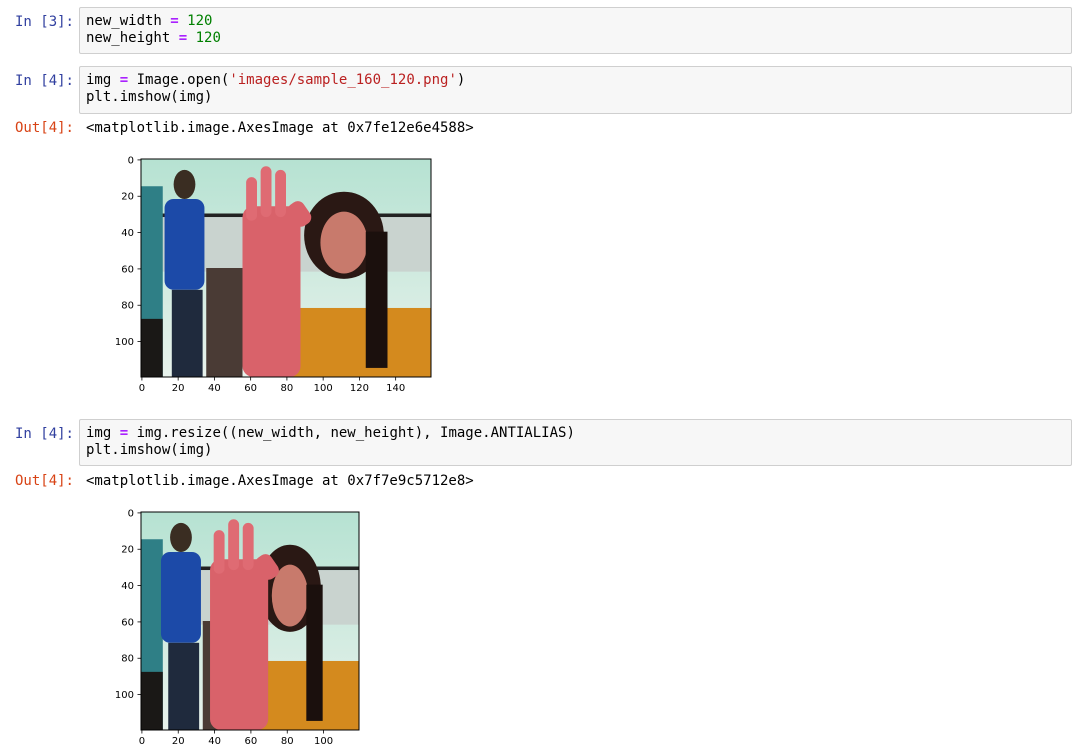 The height and width of the screenshot is (753, 1084). Describe the element at coordinates (178, 741) in the screenshot. I see `x-tick-label: 20` at that location.